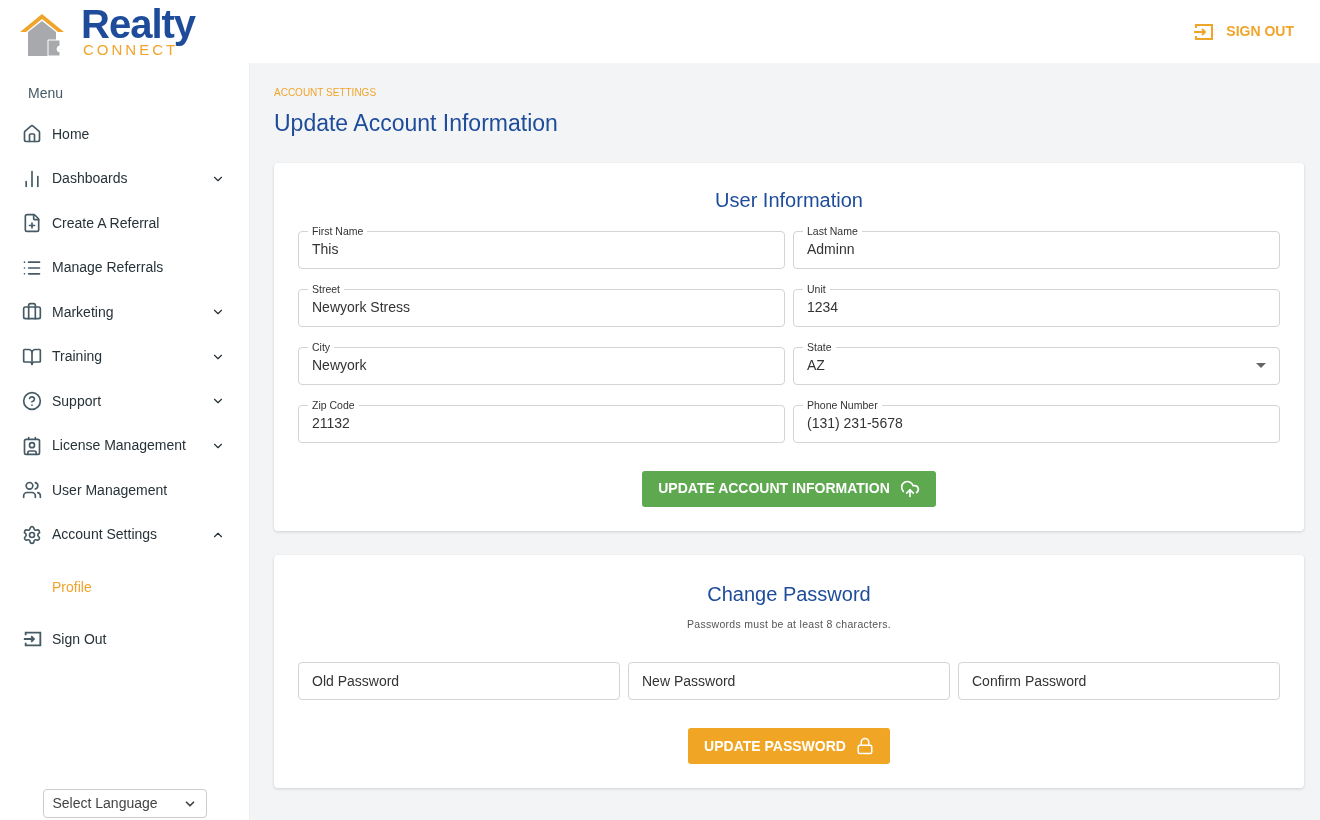 This screenshot has height=820, width=1320. What do you see at coordinates (789, 681) in the screenshot?
I see `password-field: New Password` at bounding box center [789, 681].